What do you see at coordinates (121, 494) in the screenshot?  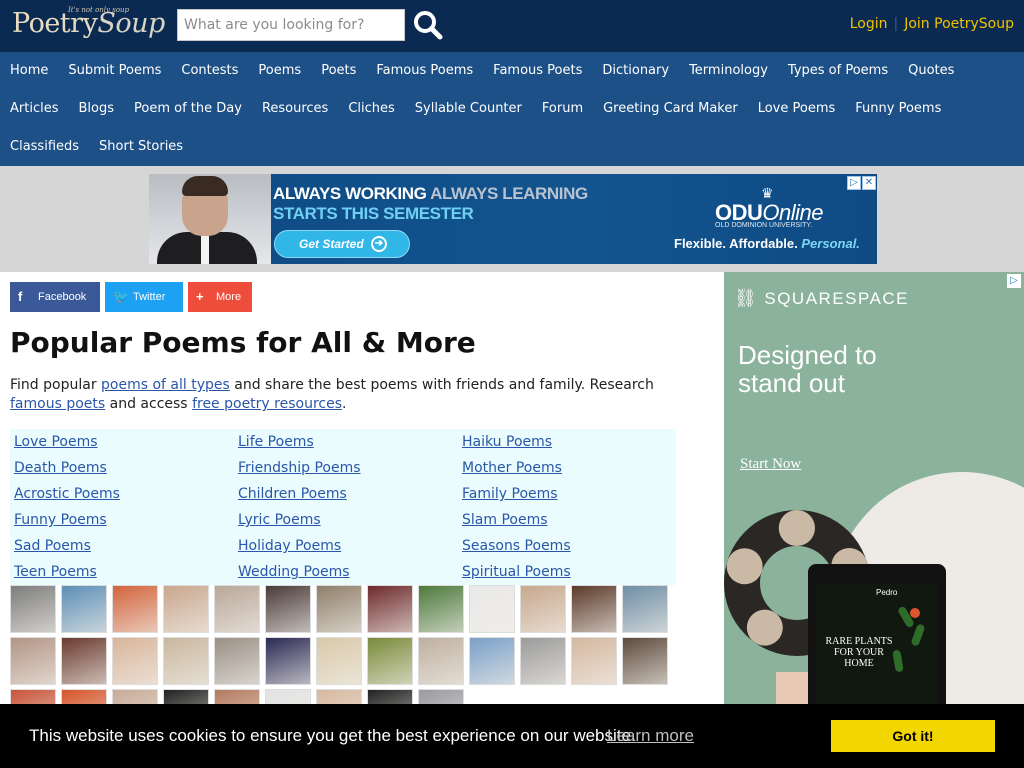 I see `category-link-acrostic-poems: Acrostic Poems` at bounding box center [121, 494].